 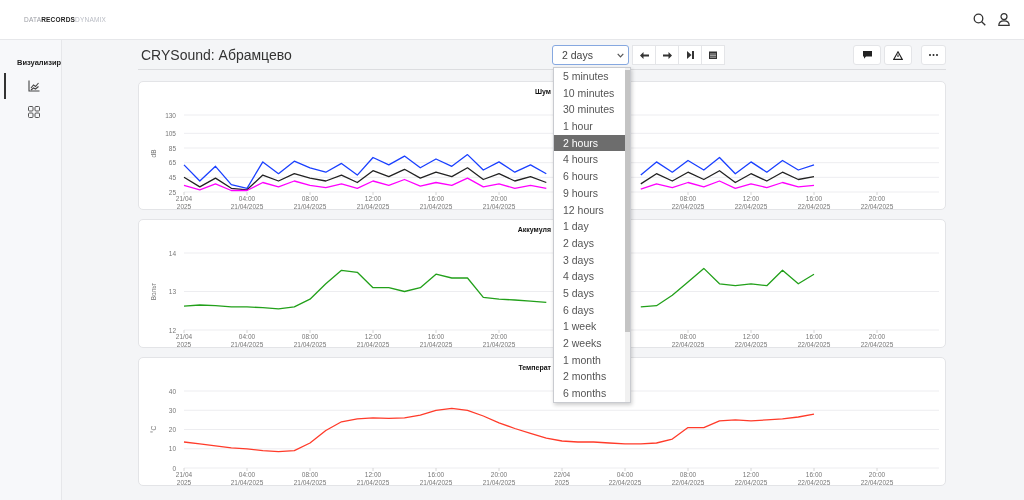 What do you see at coordinates (620, 55) in the screenshot?
I see `chevron-icon` at bounding box center [620, 55].